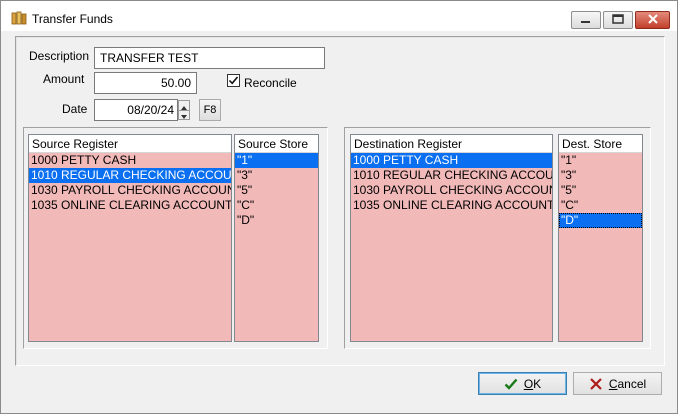 This screenshot has width=678, height=414. I want to click on cancel-button: Cancel, so click(617, 383).